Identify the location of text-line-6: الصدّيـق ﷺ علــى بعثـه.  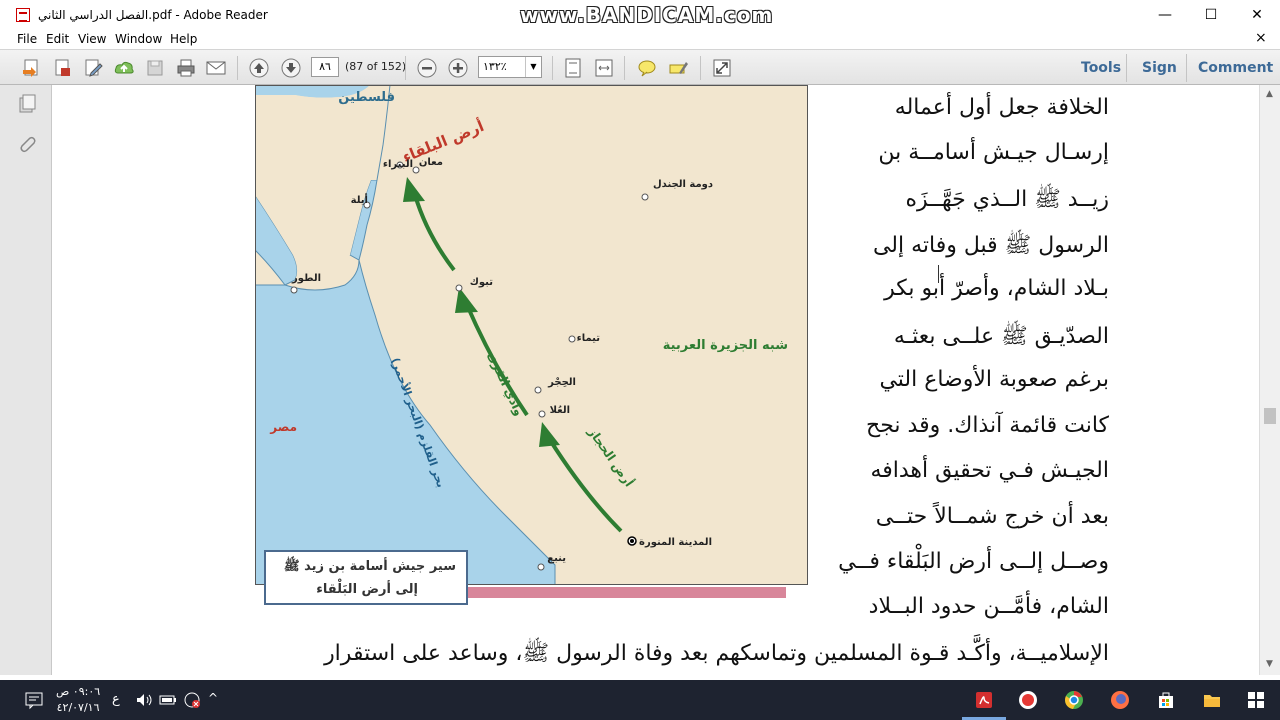
(1001, 336).